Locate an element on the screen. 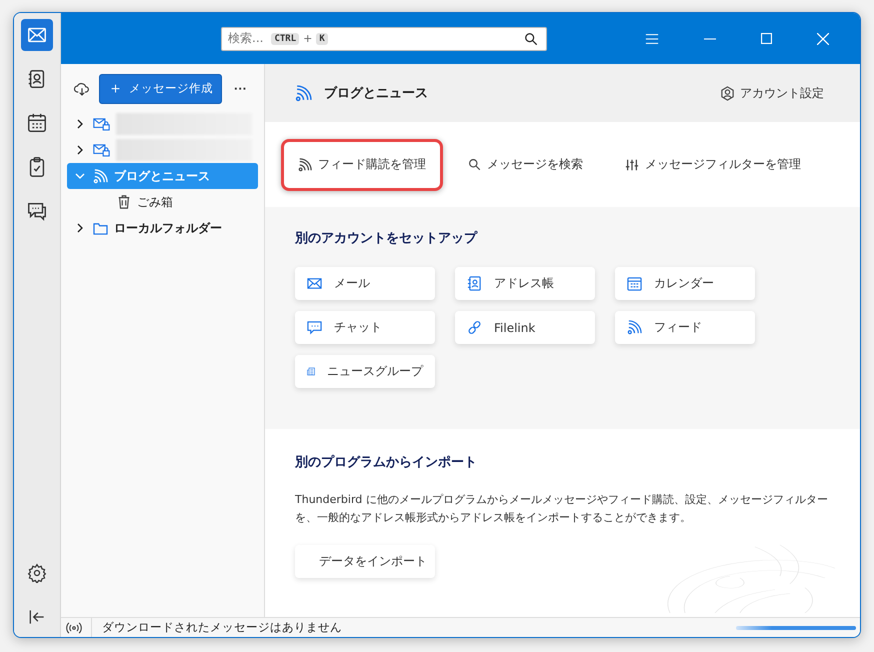 The width and height of the screenshot is (874, 652). account-title: ブログとニュース is located at coordinates (376, 93).